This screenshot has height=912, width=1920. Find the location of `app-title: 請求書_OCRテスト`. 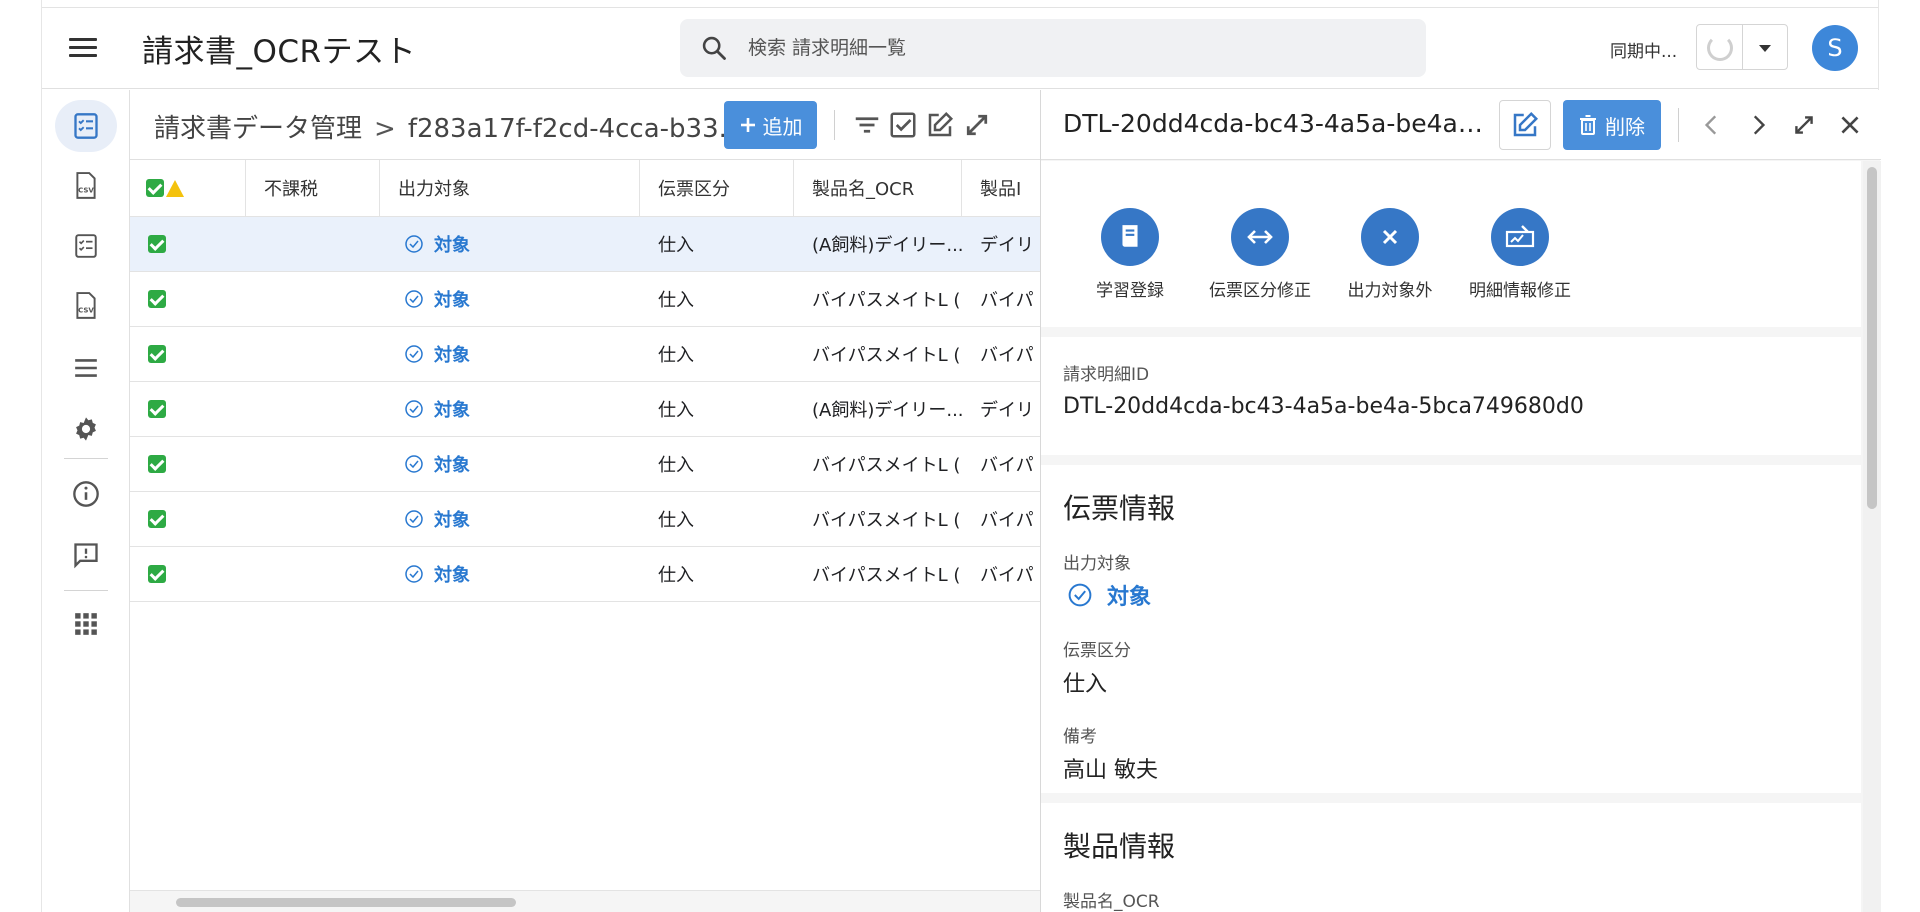

app-title: 請求書_OCRテスト is located at coordinates (279, 52).